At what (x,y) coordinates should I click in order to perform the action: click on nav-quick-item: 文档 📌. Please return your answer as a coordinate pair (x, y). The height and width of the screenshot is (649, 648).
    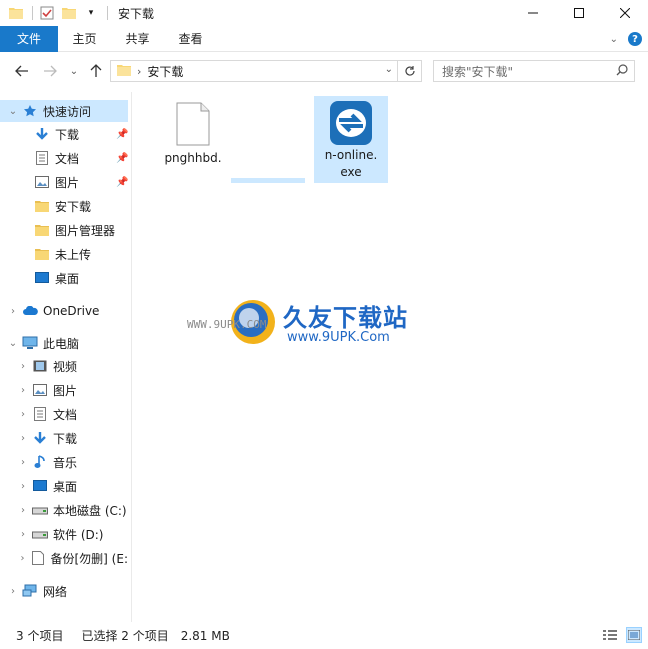
    Looking at the image, I should click on (64, 158).